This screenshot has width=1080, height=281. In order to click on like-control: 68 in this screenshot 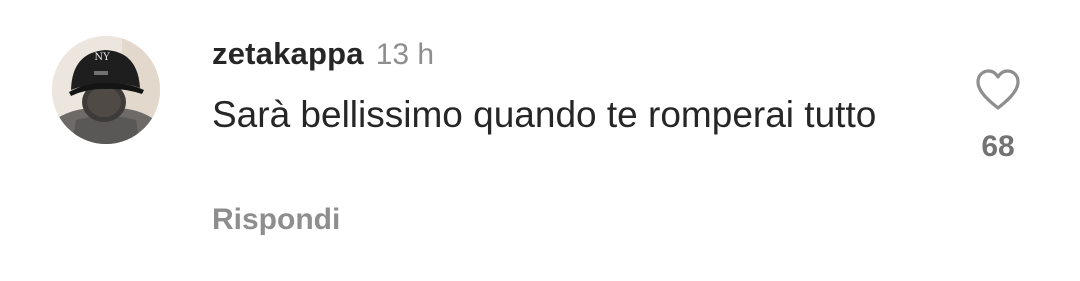, I will do `click(998, 116)`.